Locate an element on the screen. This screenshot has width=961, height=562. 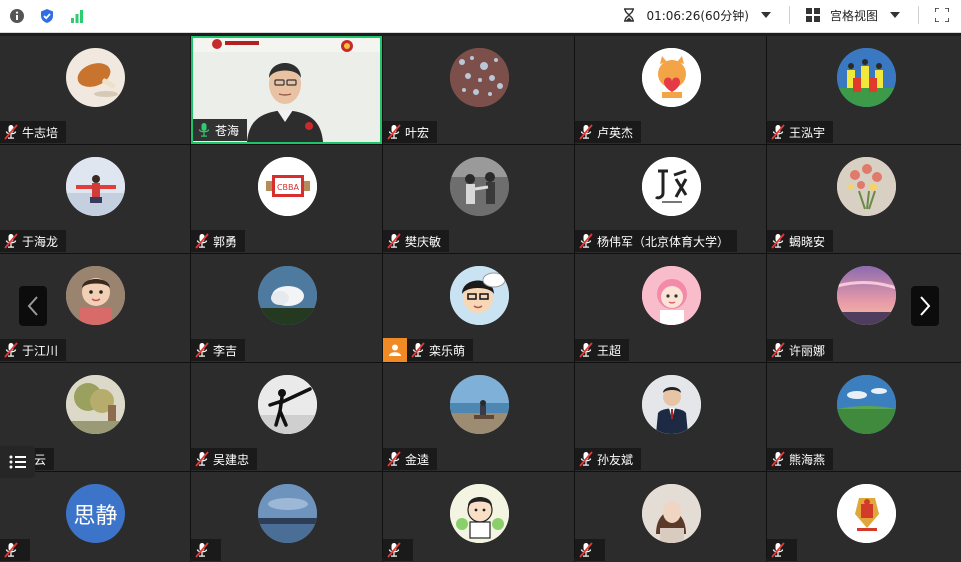
participant-tile: 牛志培 is located at coordinates (95, 90).